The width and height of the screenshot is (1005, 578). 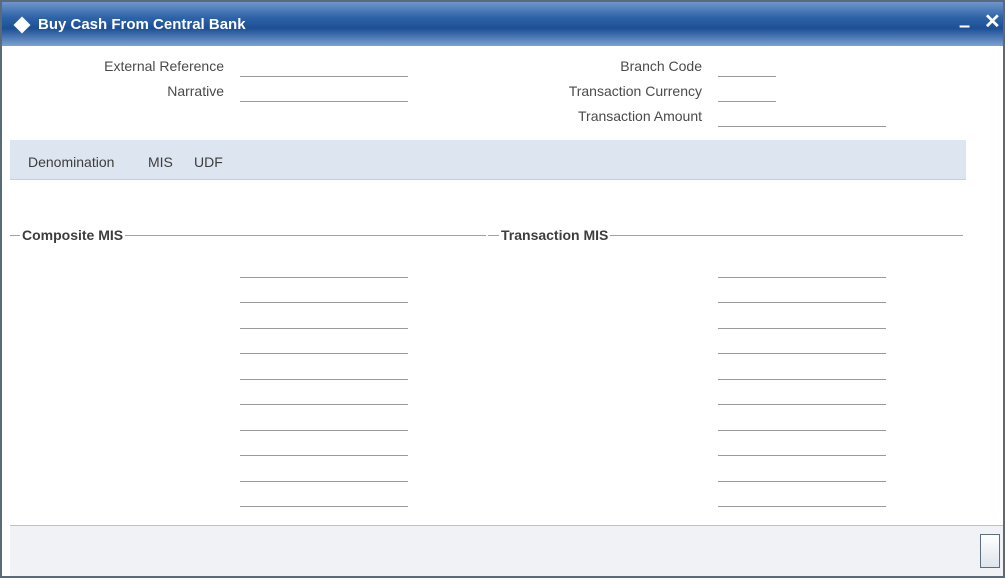 What do you see at coordinates (142, 24) in the screenshot?
I see `window-title: Buy Cash From Central Bank` at bounding box center [142, 24].